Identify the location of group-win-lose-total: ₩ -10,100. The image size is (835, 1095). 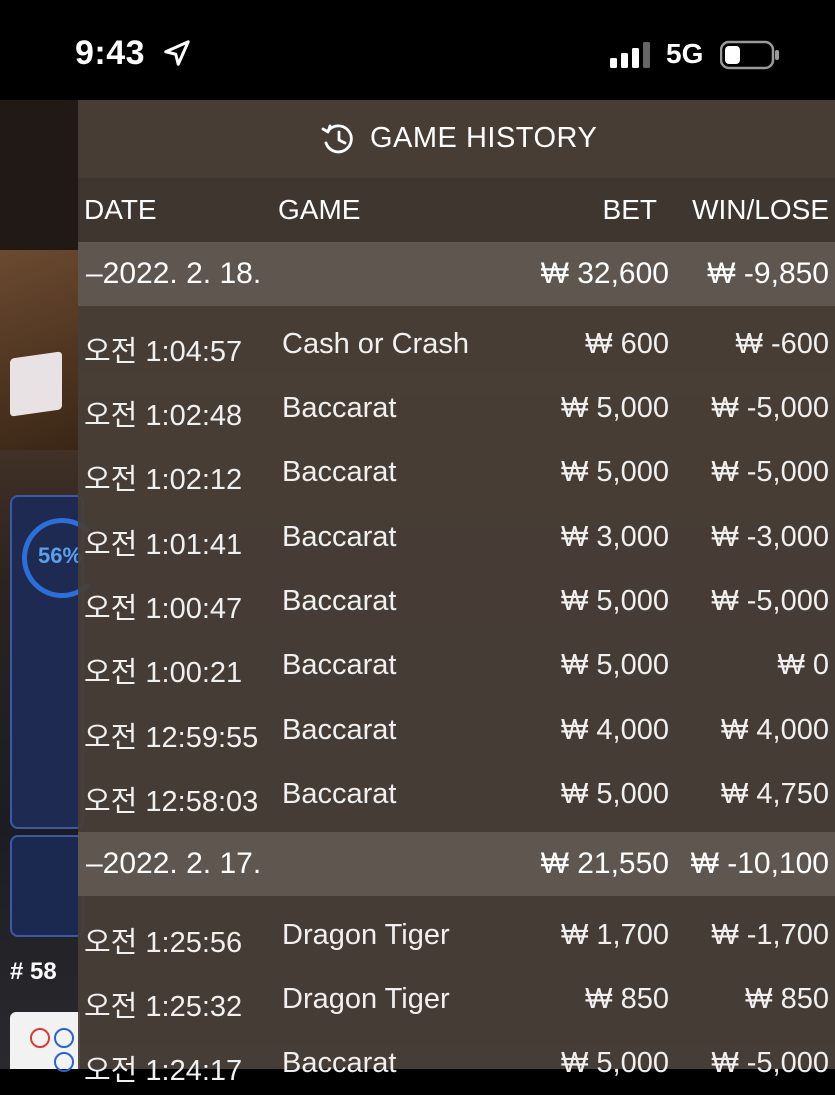
(759, 863).